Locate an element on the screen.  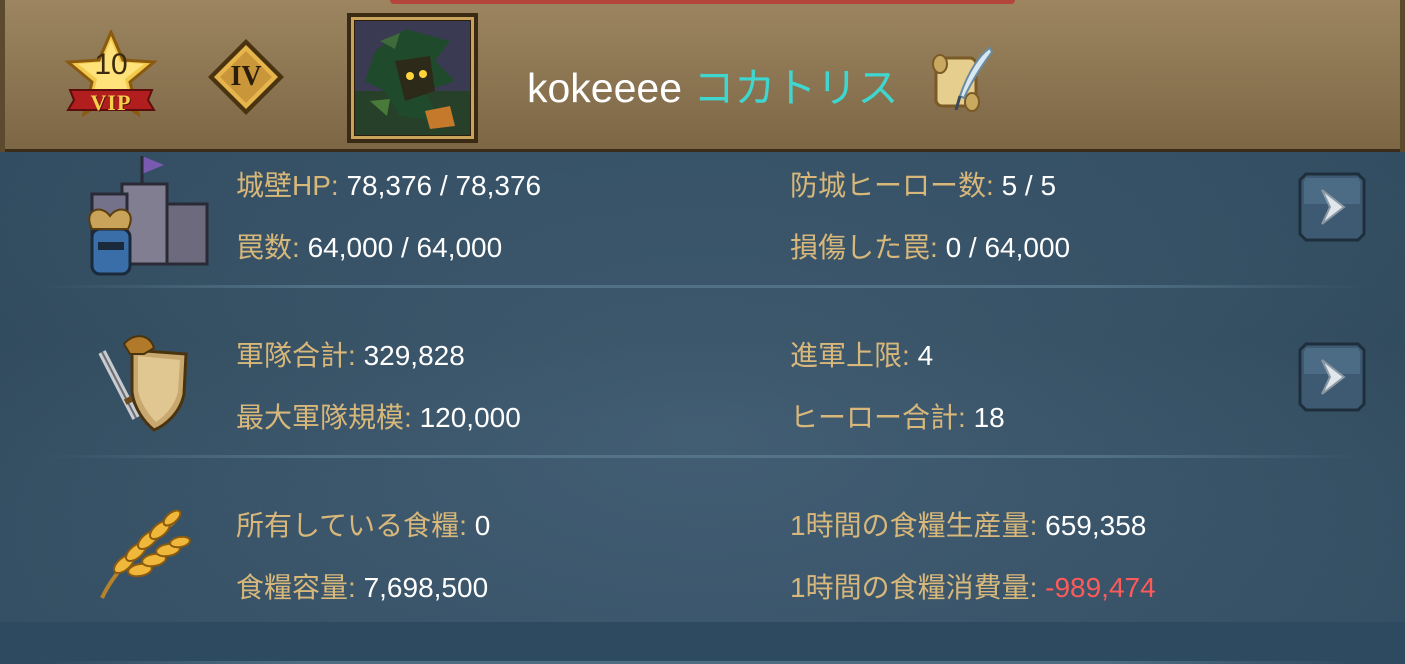
stat-value: -989,474 is located at coordinates (1100, 587).